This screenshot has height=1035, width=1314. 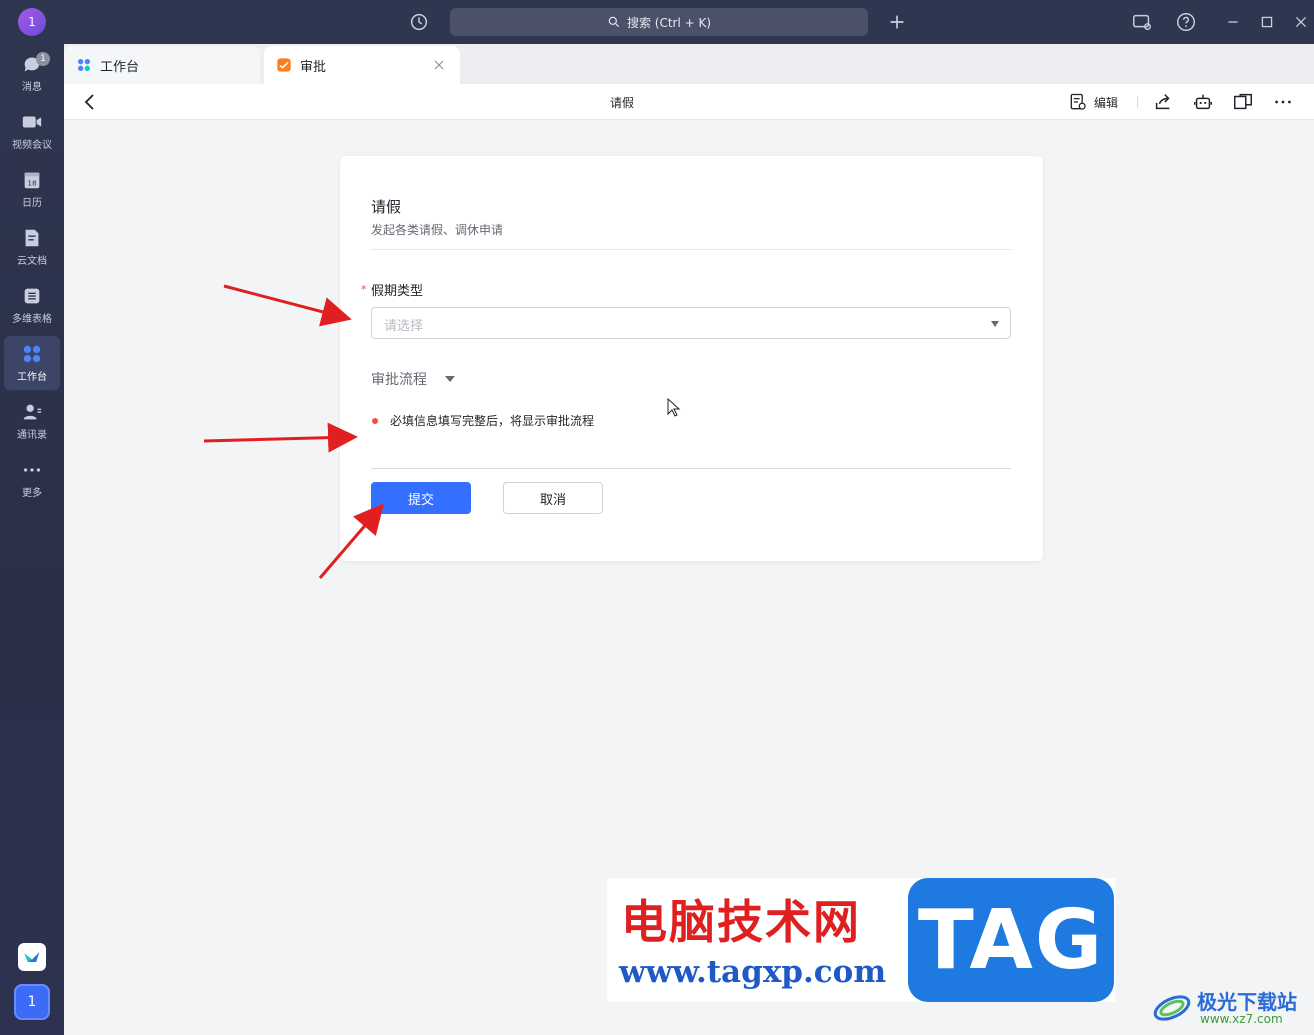 What do you see at coordinates (120, 67) in the screenshot?
I see `tab-label: 工作台` at bounding box center [120, 67].